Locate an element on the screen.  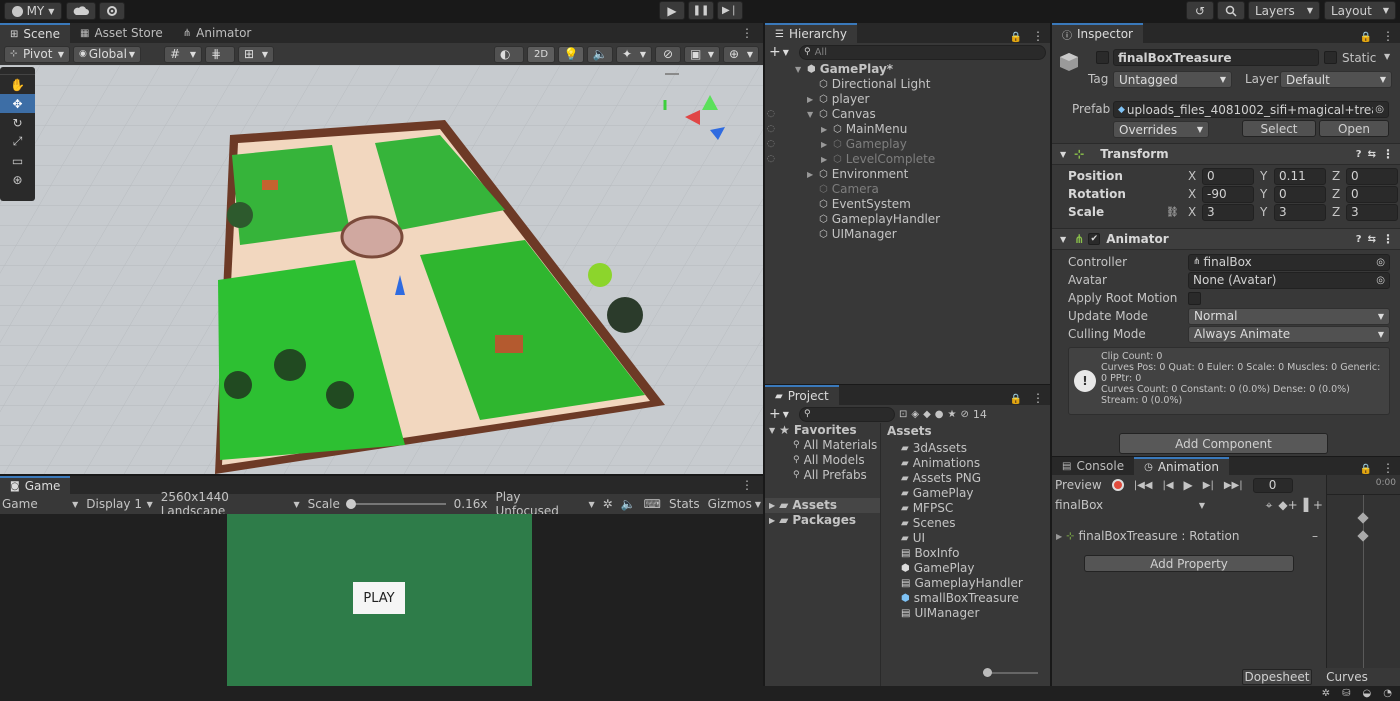
hidden-objects-toggle: ⊘ is located at coordinates (668, 54).